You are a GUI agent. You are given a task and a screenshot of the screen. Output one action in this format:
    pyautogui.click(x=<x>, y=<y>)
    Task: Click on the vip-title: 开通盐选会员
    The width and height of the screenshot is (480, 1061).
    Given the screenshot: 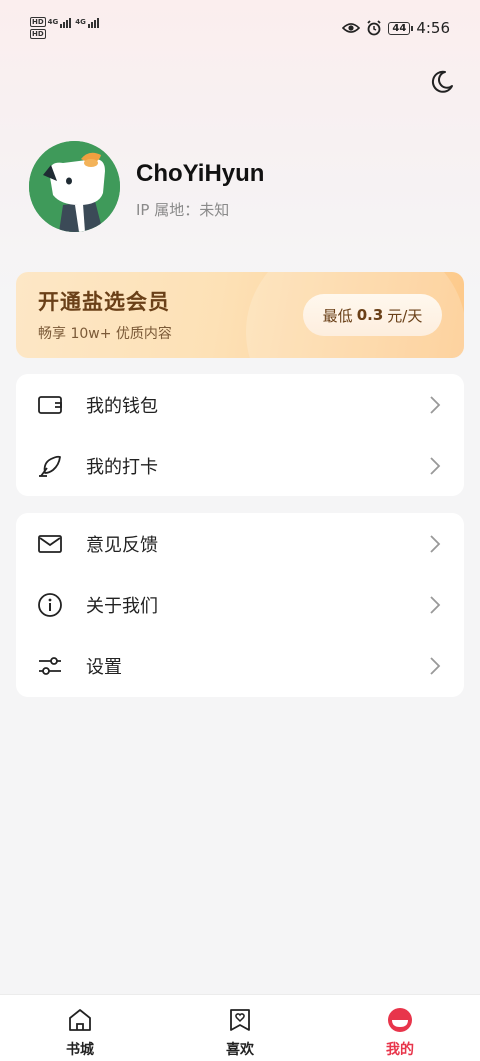 What is the action you would take?
    pyautogui.click(x=104, y=301)
    